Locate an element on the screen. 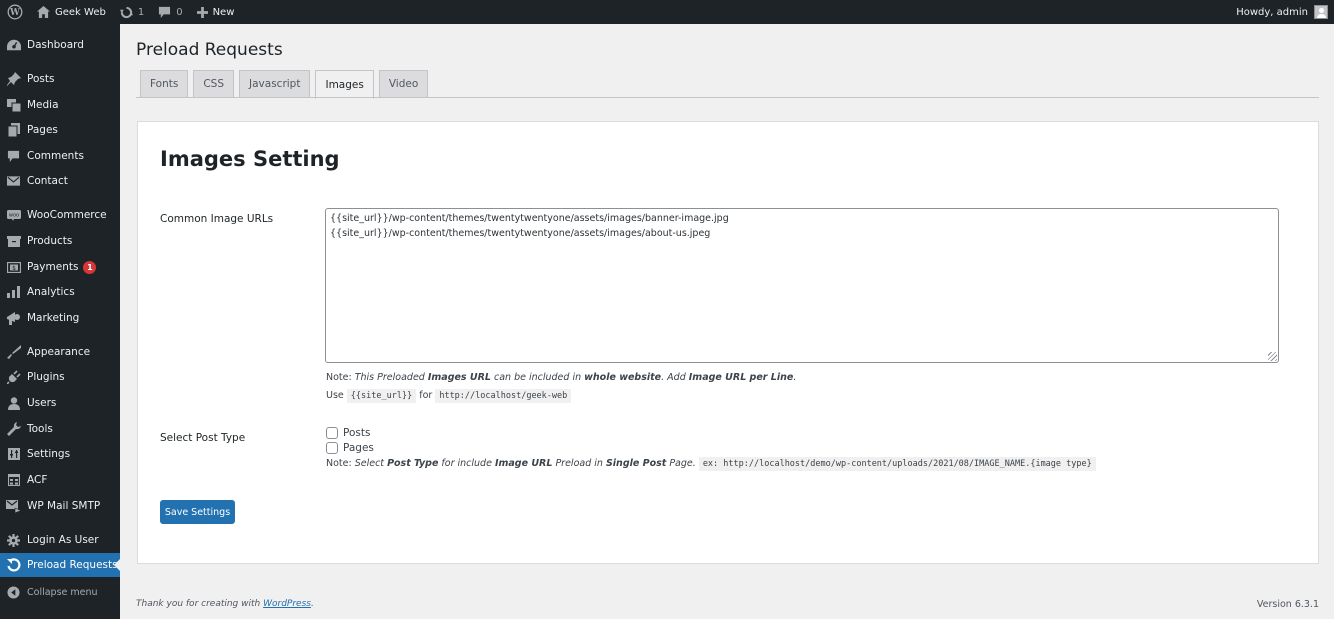 Image resolution: width=1334 pixels, height=619 pixels. sidebar-item-preload-requests: Preload Requests is located at coordinates (60, 565).